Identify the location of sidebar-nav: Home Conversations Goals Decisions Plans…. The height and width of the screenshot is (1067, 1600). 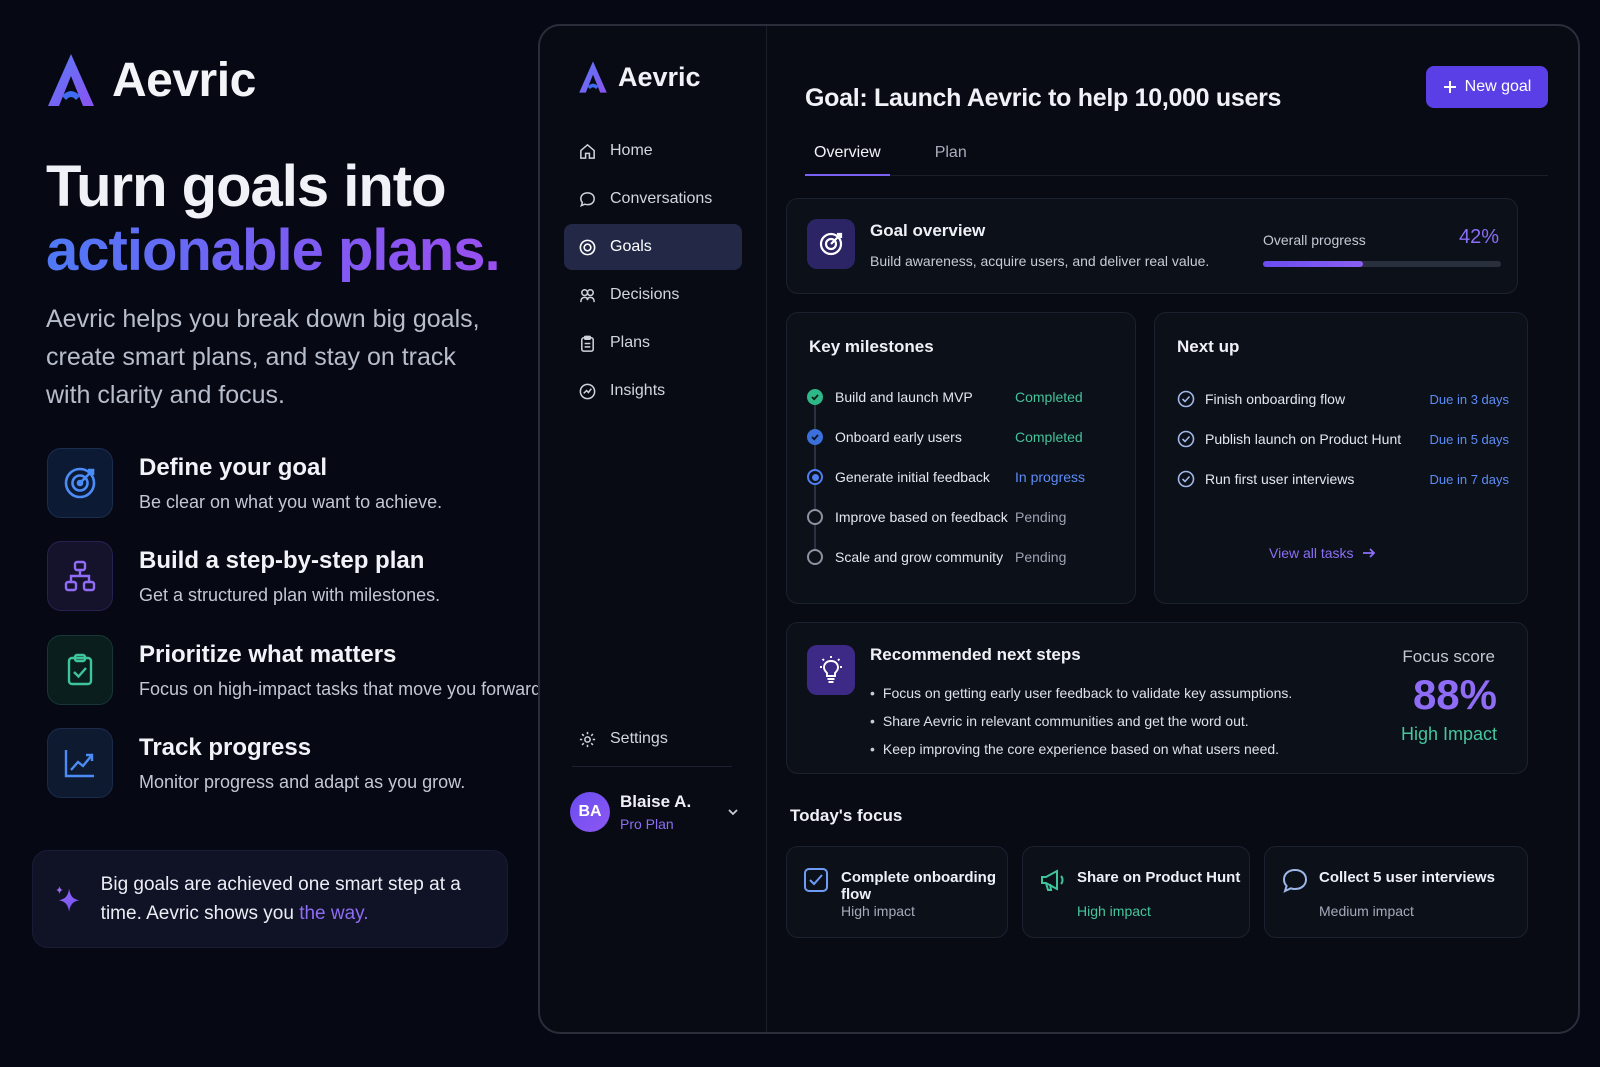
(653, 272).